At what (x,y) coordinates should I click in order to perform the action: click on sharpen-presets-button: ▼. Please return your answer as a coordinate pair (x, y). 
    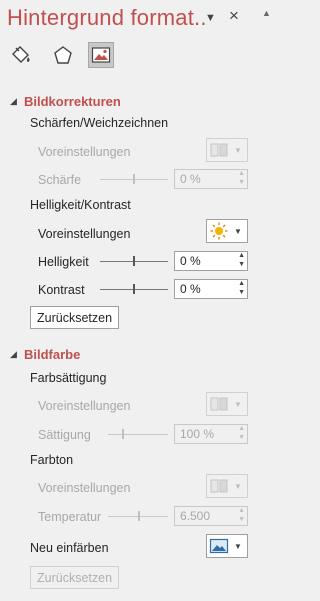
    Looking at the image, I should click on (227, 150).